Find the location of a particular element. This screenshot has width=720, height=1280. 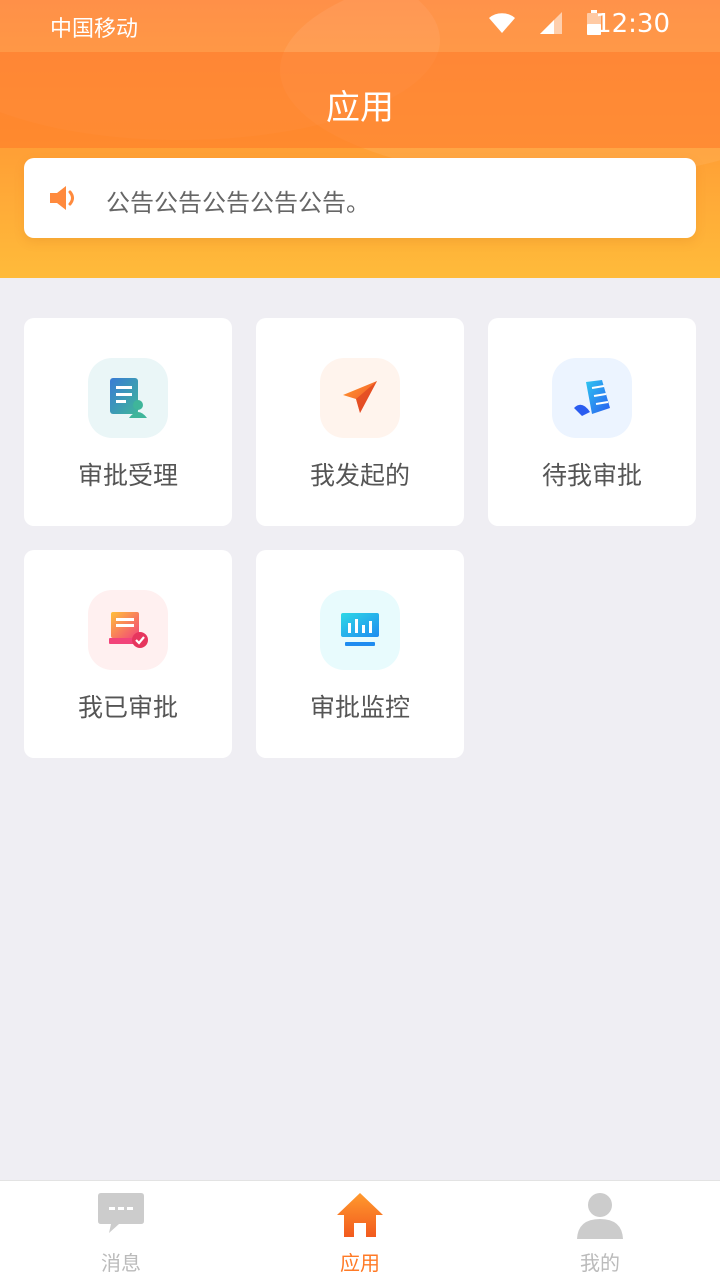

speaker-icon is located at coordinates (62, 198).